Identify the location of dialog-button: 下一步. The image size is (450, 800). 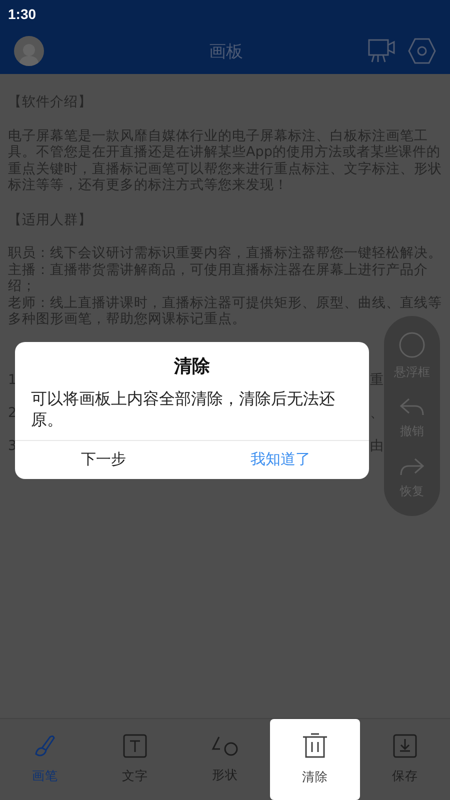
(103, 460).